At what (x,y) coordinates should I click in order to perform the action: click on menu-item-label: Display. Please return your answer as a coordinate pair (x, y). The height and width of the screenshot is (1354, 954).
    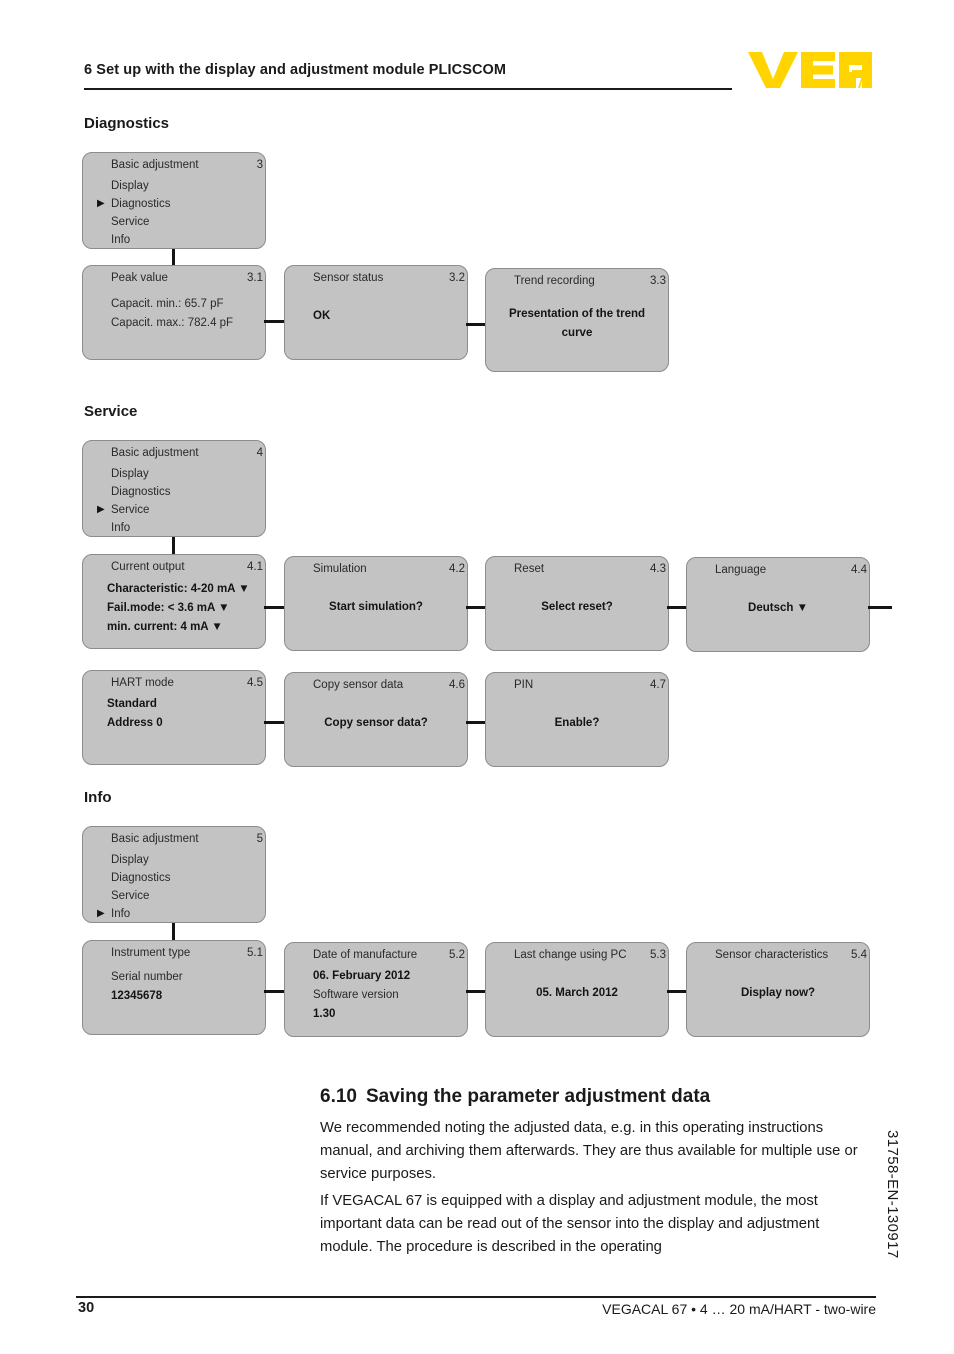
    Looking at the image, I should click on (130, 474).